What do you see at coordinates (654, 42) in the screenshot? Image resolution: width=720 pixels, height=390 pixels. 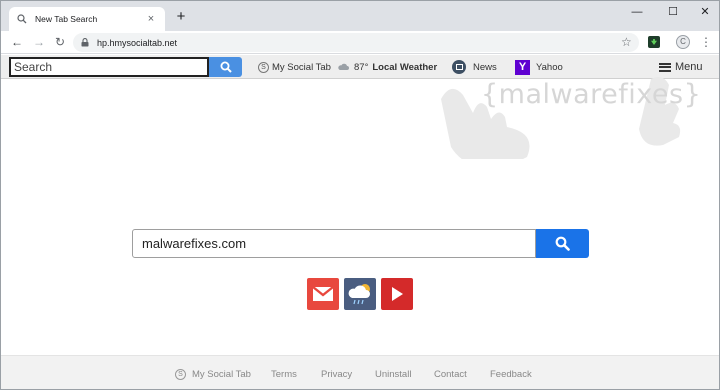 I see `download-extension-icon` at bounding box center [654, 42].